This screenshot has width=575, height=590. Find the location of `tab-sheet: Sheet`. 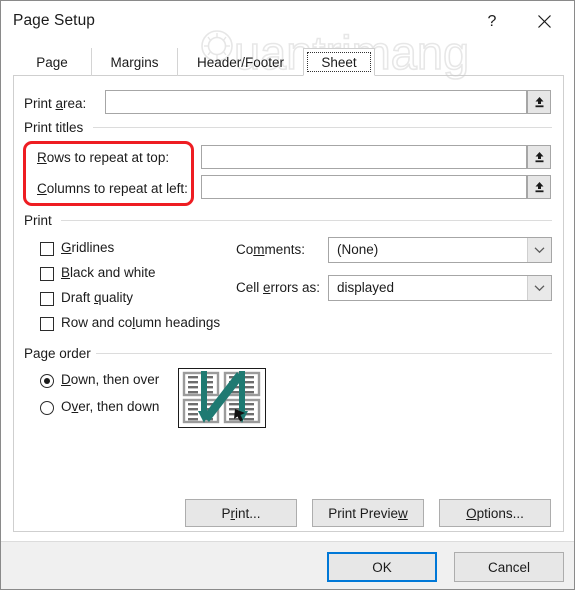

tab-sheet: Sheet is located at coordinates (339, 62).